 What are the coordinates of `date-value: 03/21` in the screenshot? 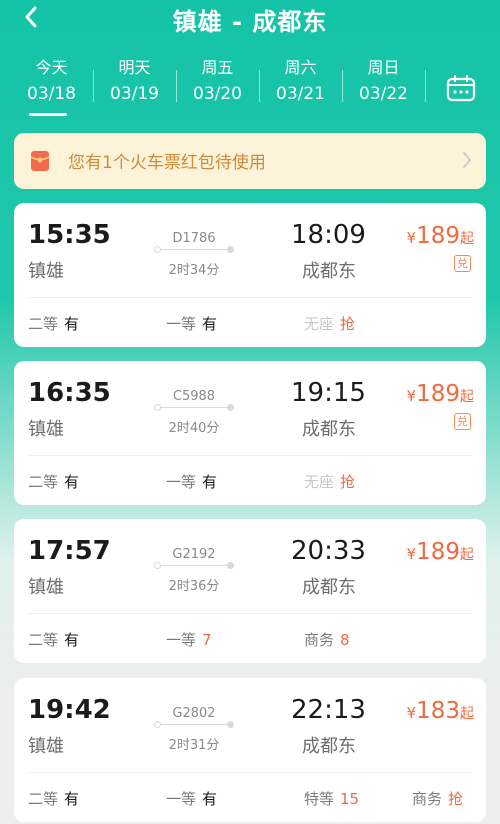 It's located at (300, 94).